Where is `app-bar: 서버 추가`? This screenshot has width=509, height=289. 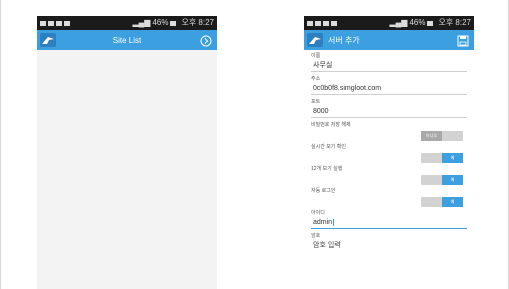
app-bar: 서버 추가 is located at coordinates (389, 40).